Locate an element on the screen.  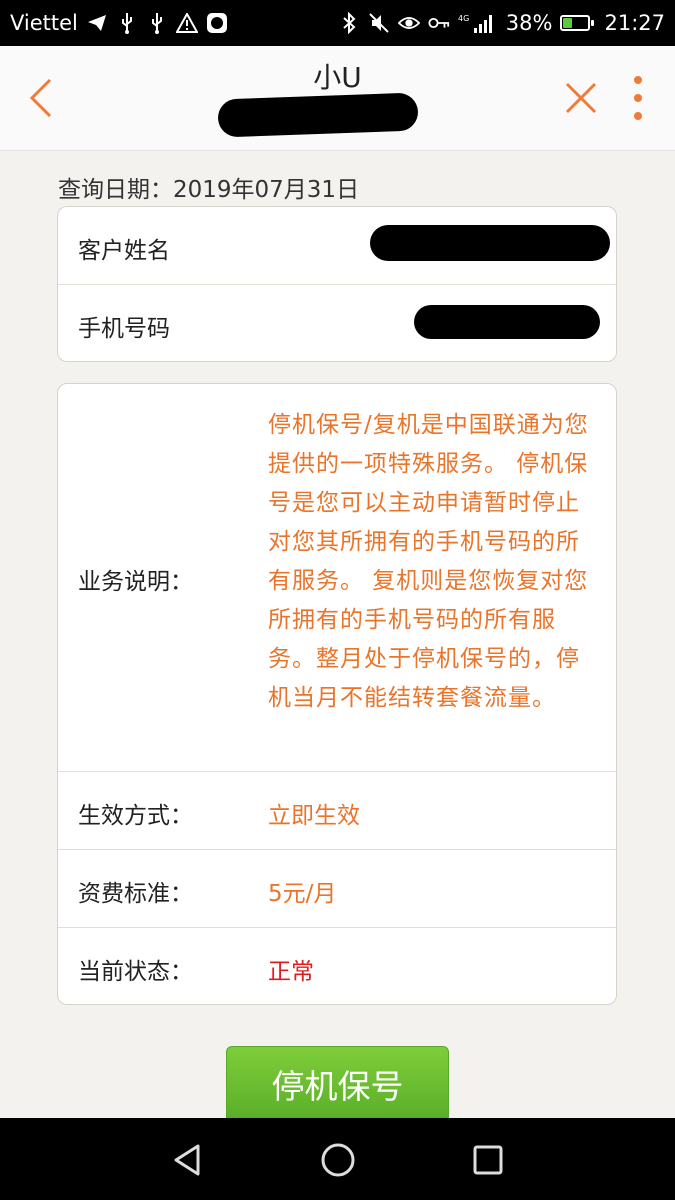
more-button is located at coordinates (638, 98).